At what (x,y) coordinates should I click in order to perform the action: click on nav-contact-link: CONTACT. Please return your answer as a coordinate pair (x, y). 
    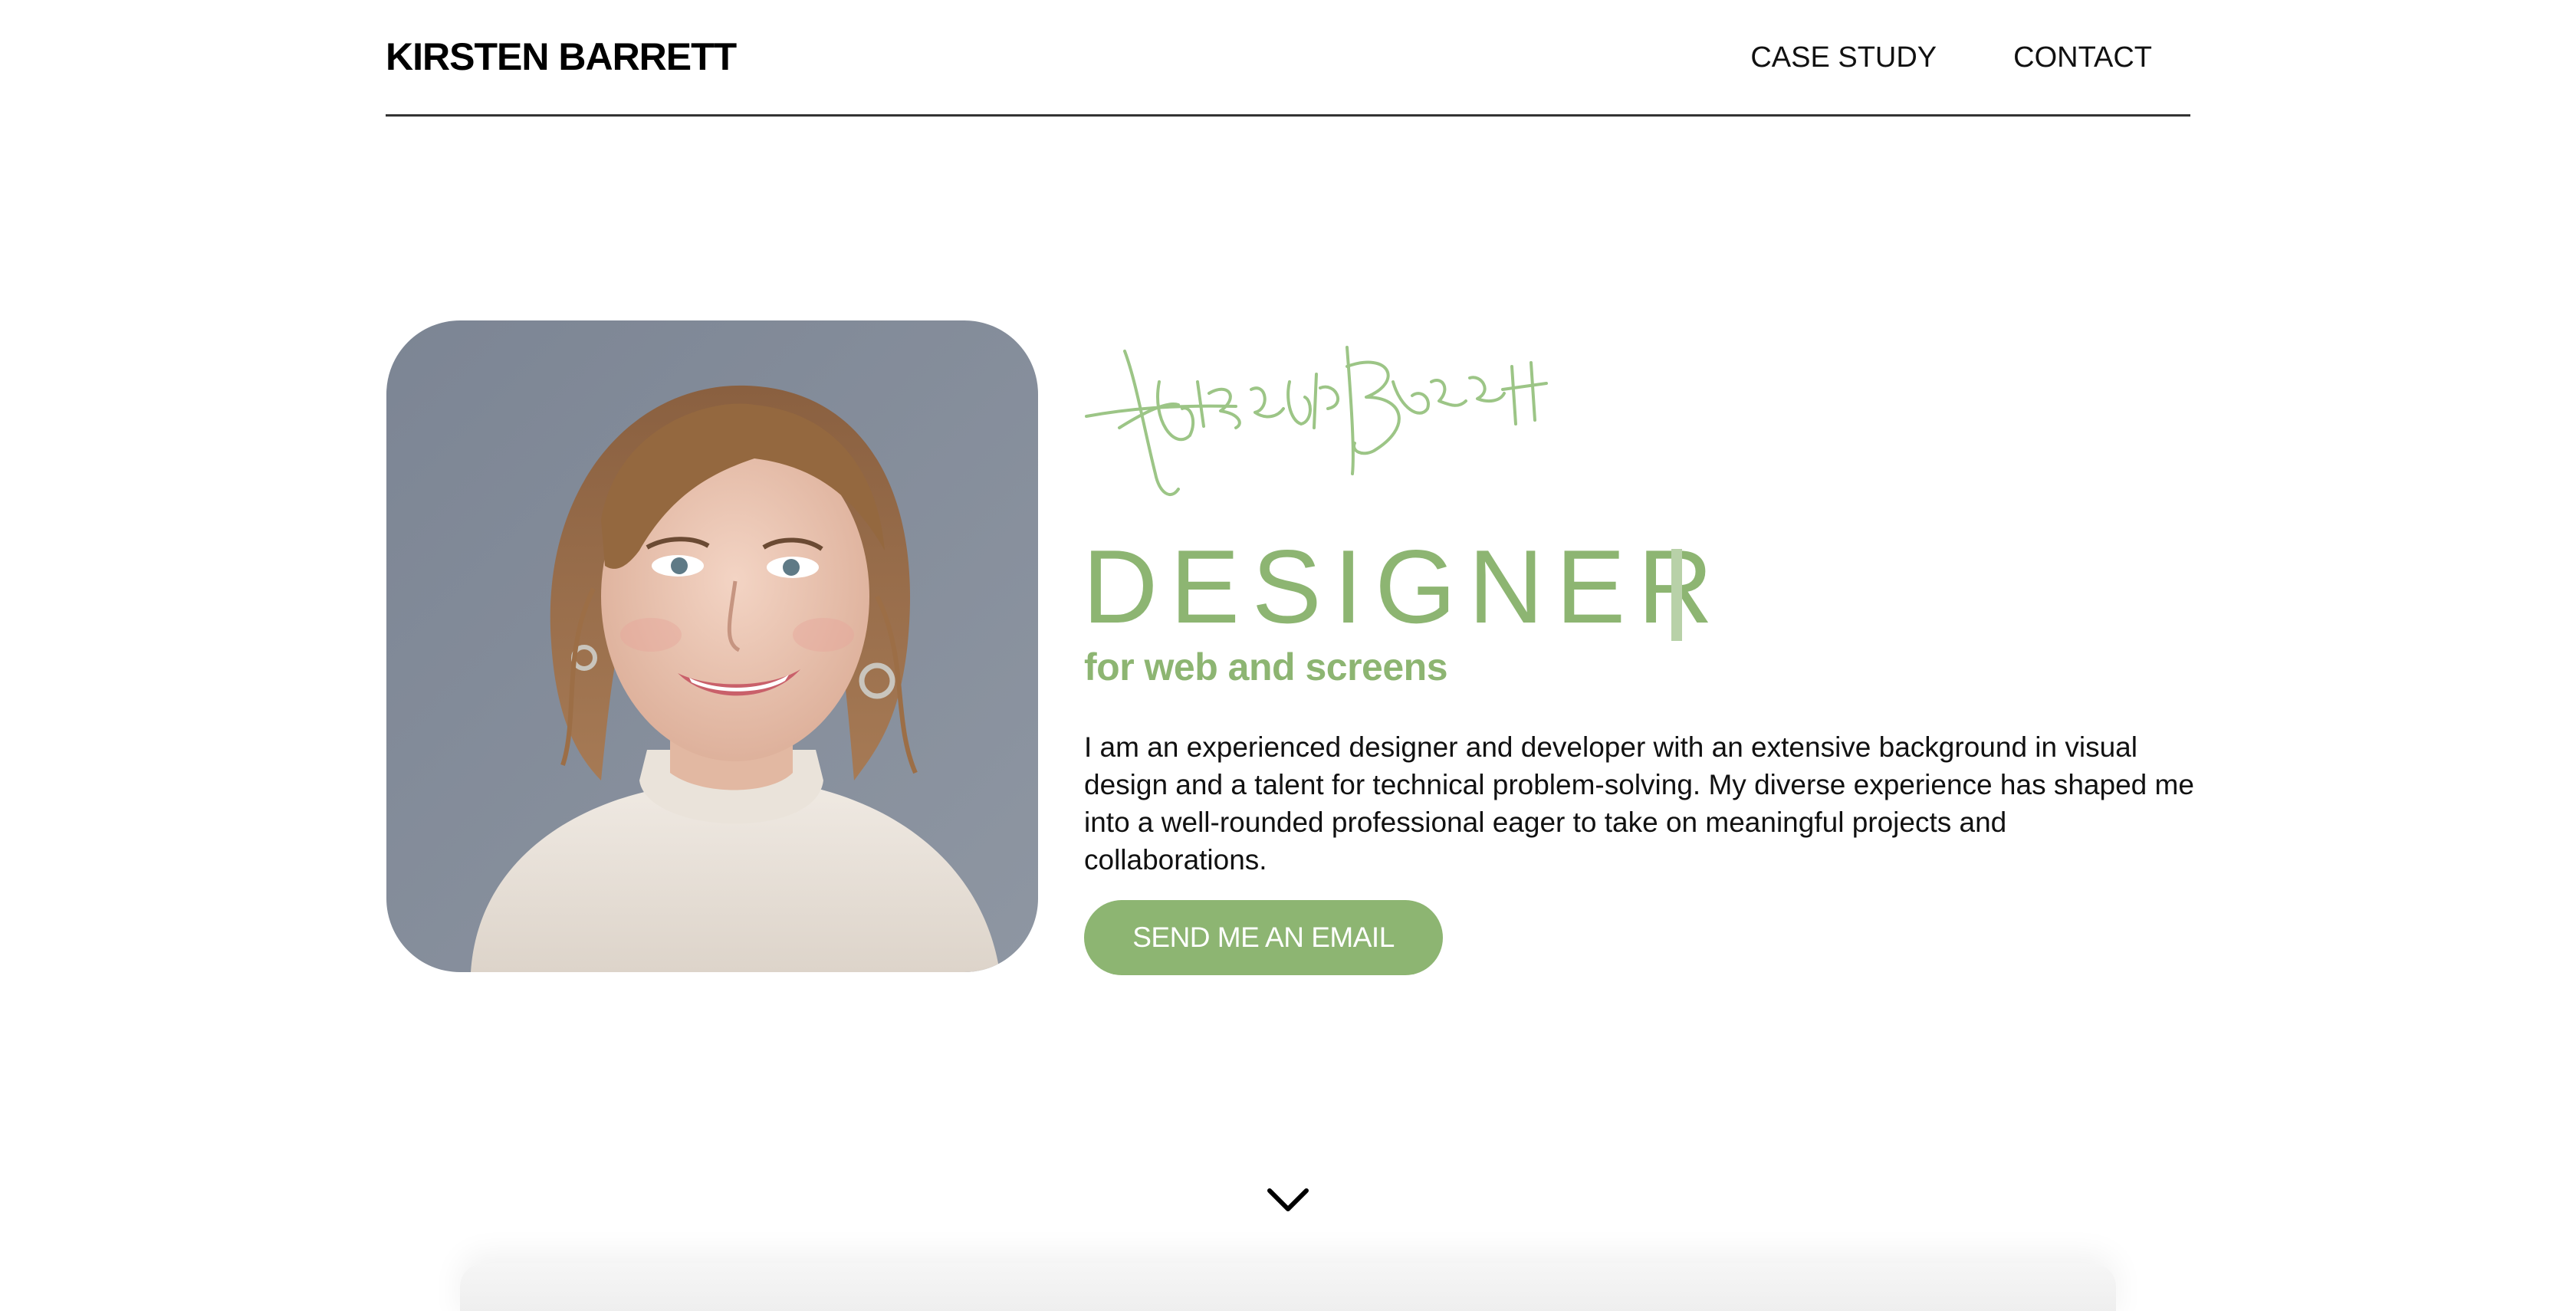
    Looking at the image, I should click on (2082, 58).